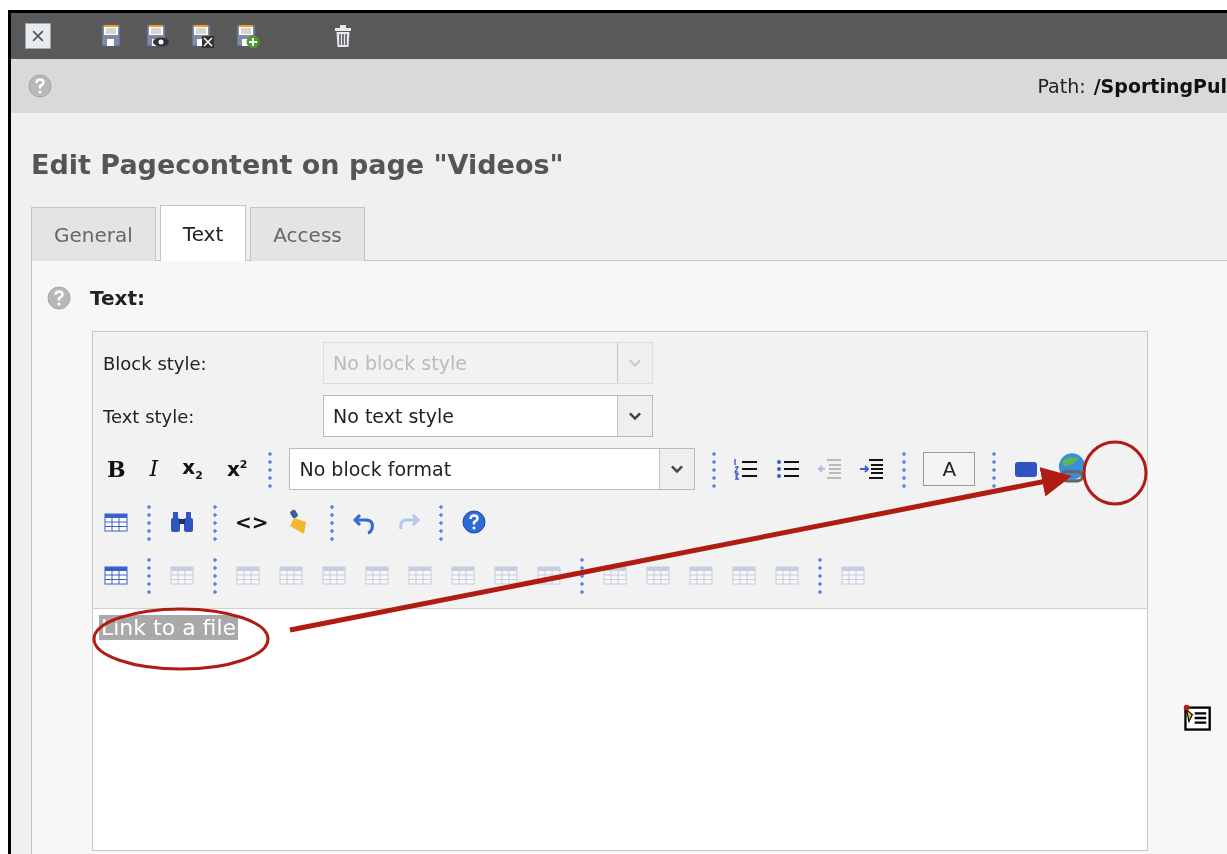 The height and width of the screenshot is (854, 1227). Describe the element at coordinates (203, 233) in the screenshot. I see `tab: Text` at that location.